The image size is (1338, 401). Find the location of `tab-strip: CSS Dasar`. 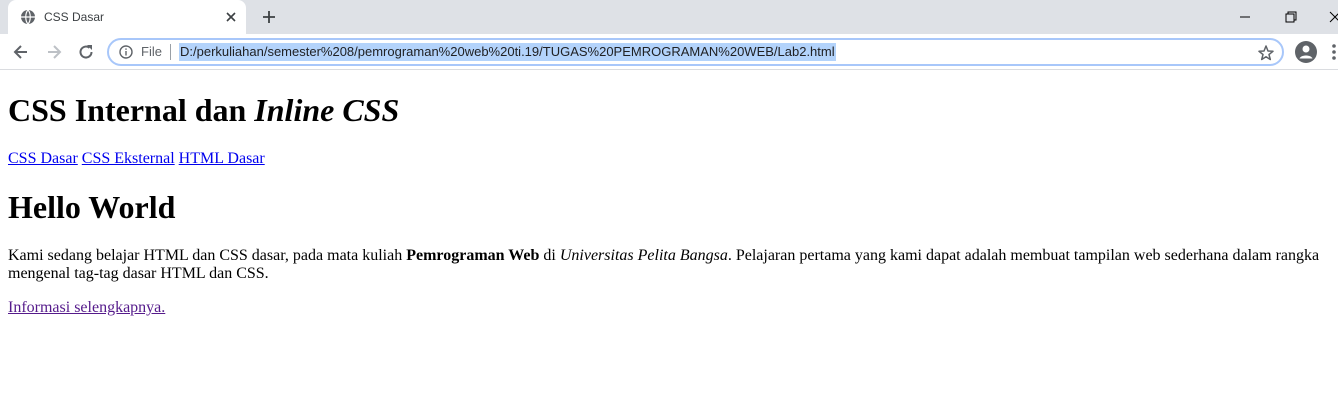

tab-strip: CSS Dasar is located at coordinates (669, 17).